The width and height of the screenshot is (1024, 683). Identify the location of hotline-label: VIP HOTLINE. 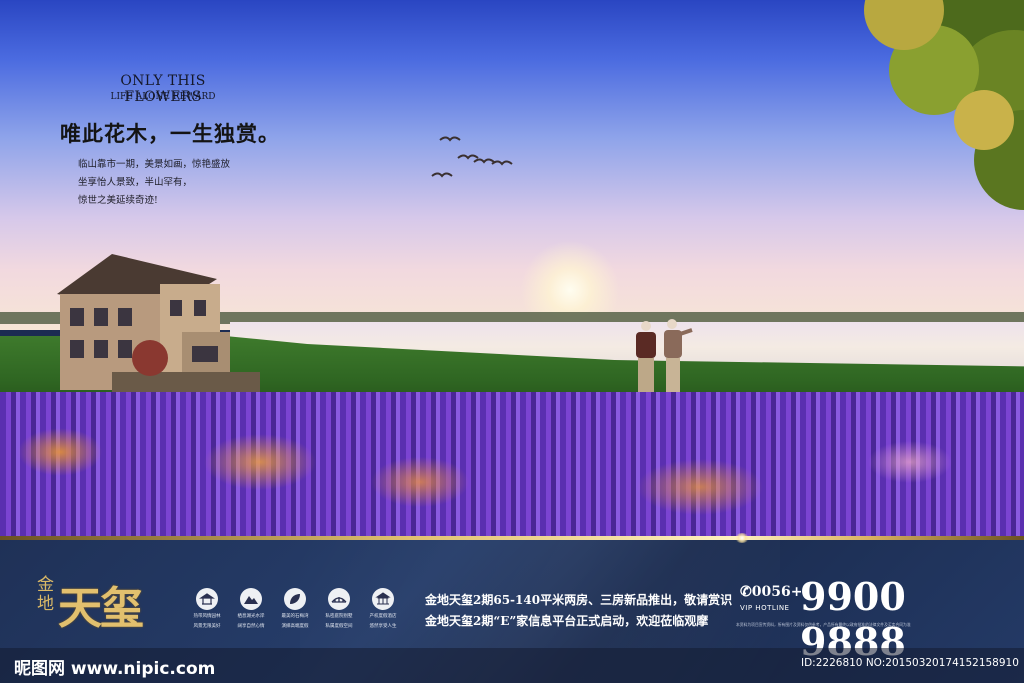
(765, 608).